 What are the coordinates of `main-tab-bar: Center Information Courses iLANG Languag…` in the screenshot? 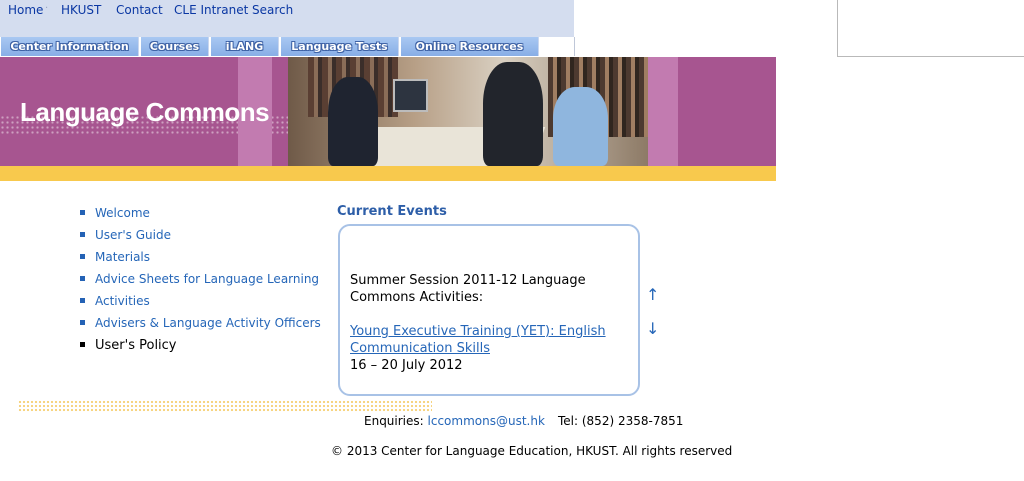 It's located at (287, 46).